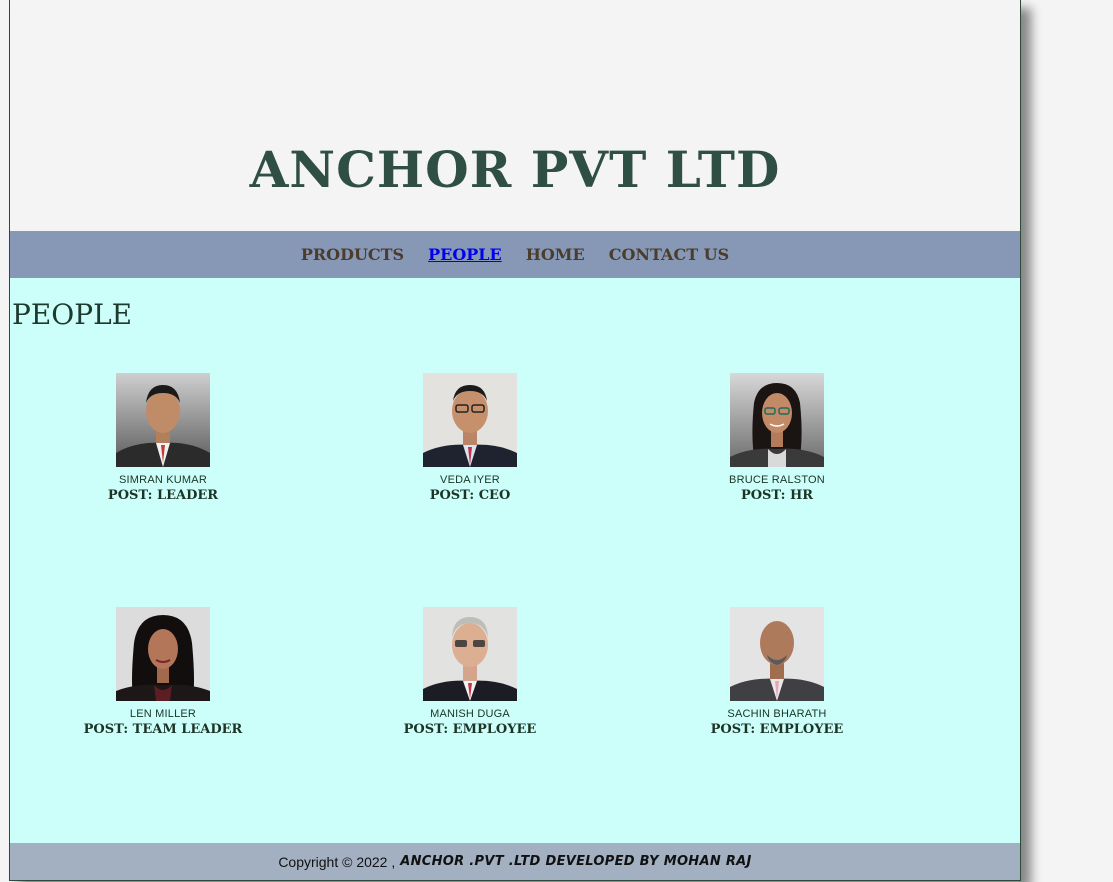  I want to click on person-post: POST: CEO, so click(470, 495).